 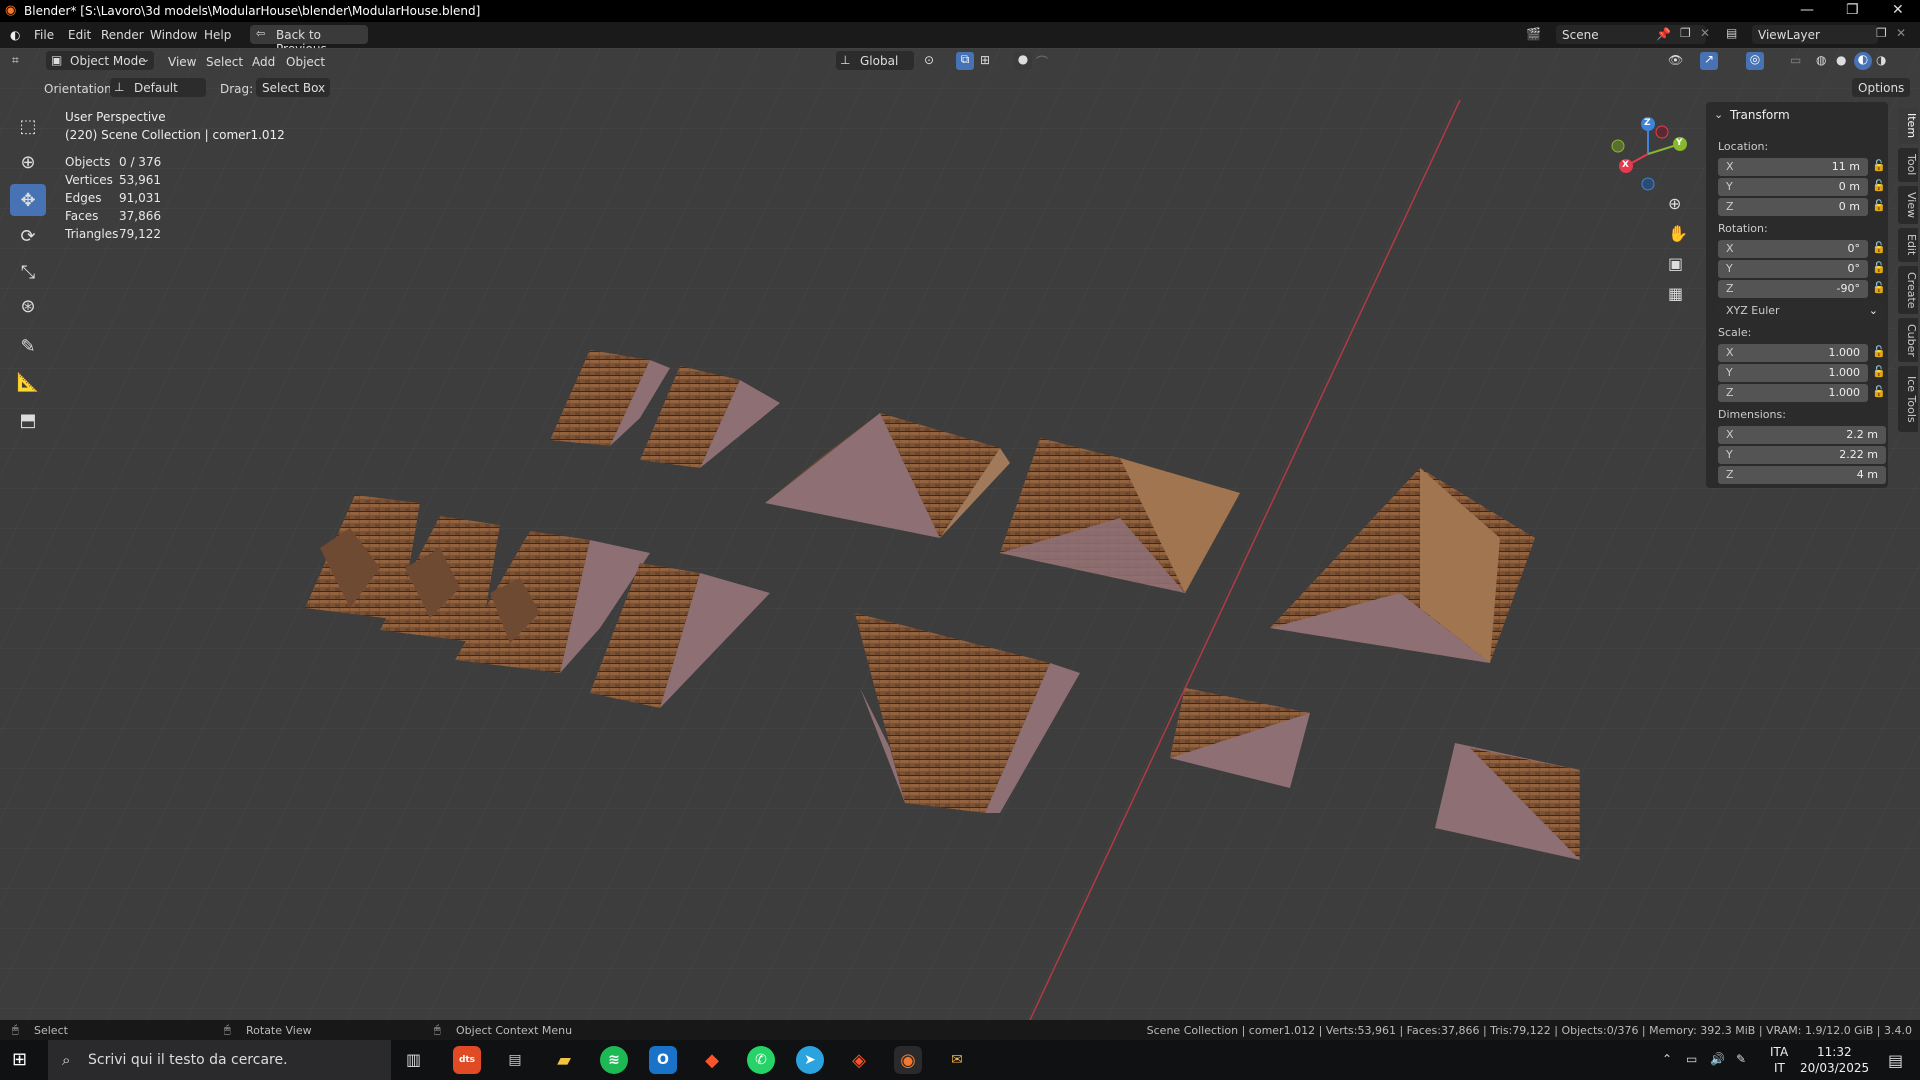 I want to click on ortho-toggle-icon: ▦, so click(x=1675, y=293).